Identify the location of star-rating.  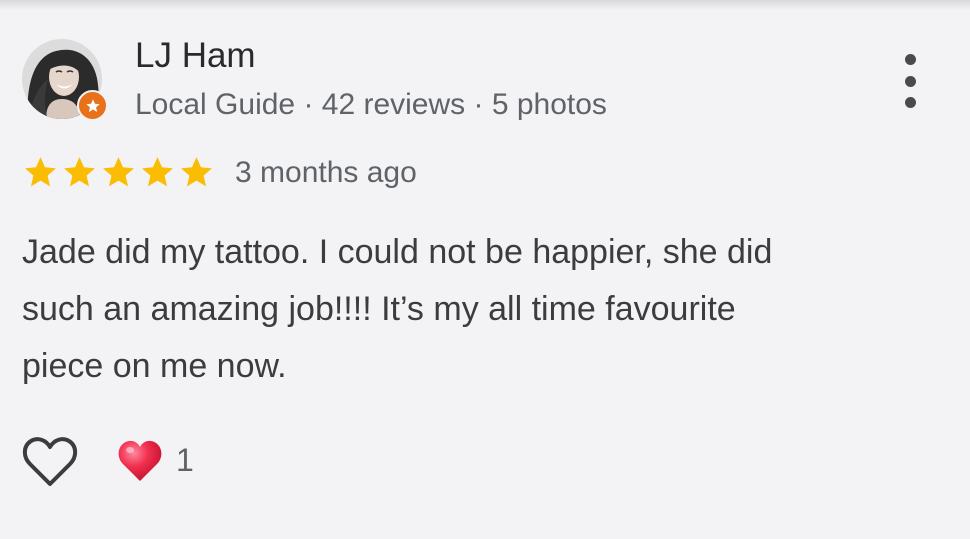
(118, 172).